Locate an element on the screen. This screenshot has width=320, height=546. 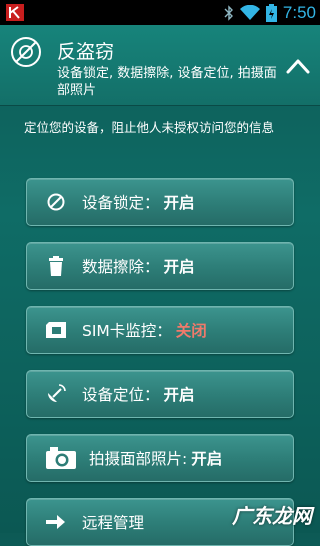
device-lock-value: 开启 is located at coordinates (179, 203).